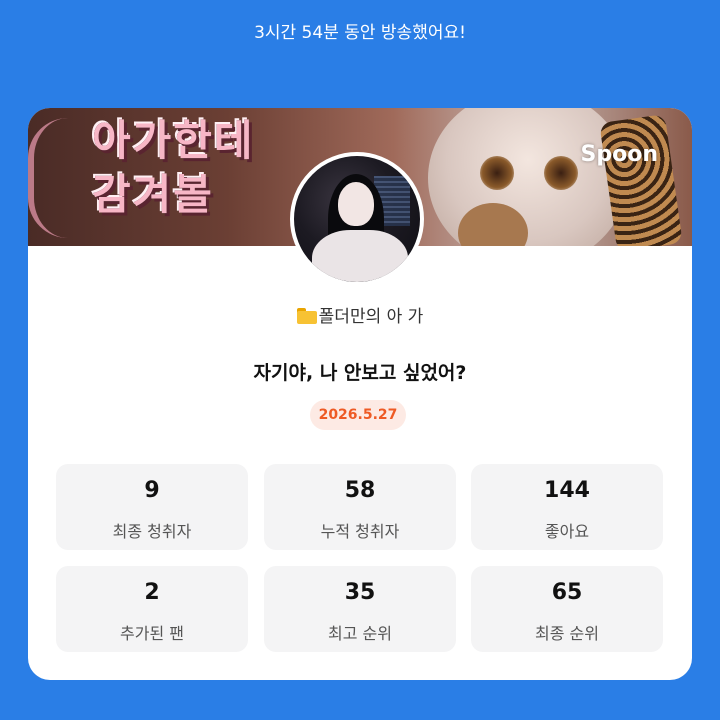 The height and width of the screenshot is (720, 720). What do you see at coordinates (173, 140) in the screenshot?
I see `banner-title-line1: 아가한테` at bounding box center [173, 140].